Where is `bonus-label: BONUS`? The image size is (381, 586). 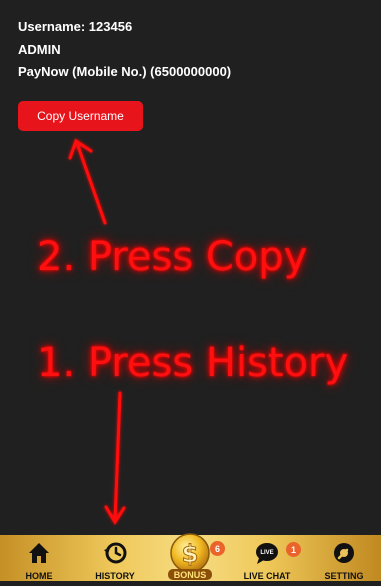 bonus-label: BONUS is located at coordinates (190, 575).